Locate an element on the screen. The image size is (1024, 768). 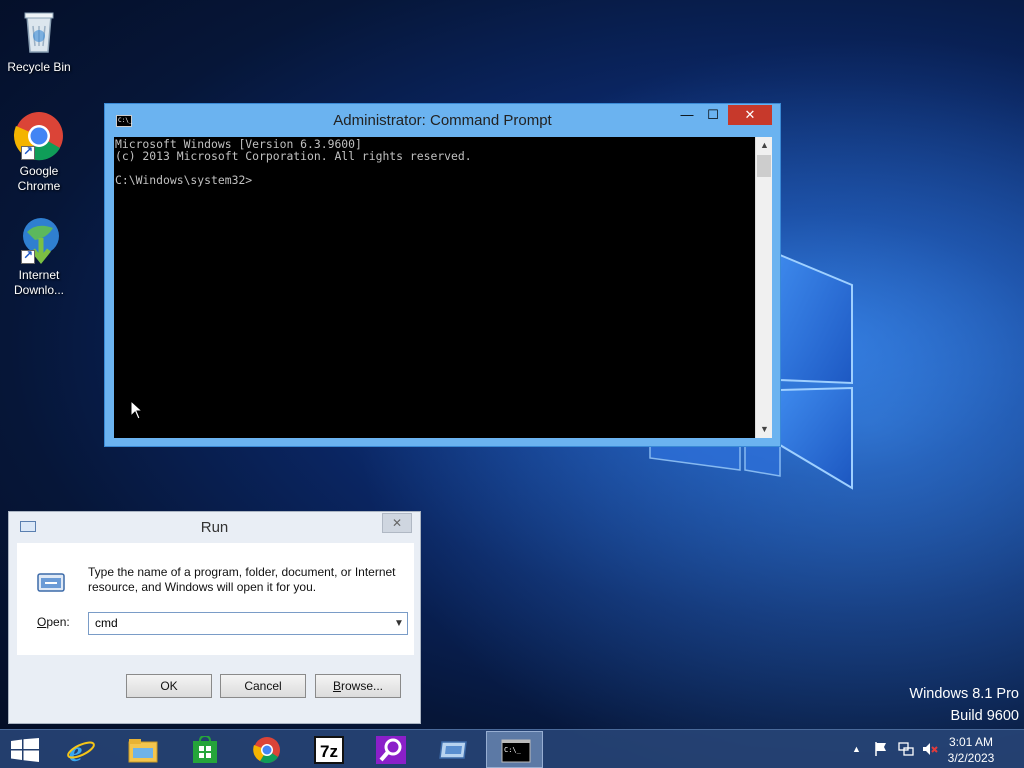
taskbar-google-chrome is located at coordinates (266, 749).